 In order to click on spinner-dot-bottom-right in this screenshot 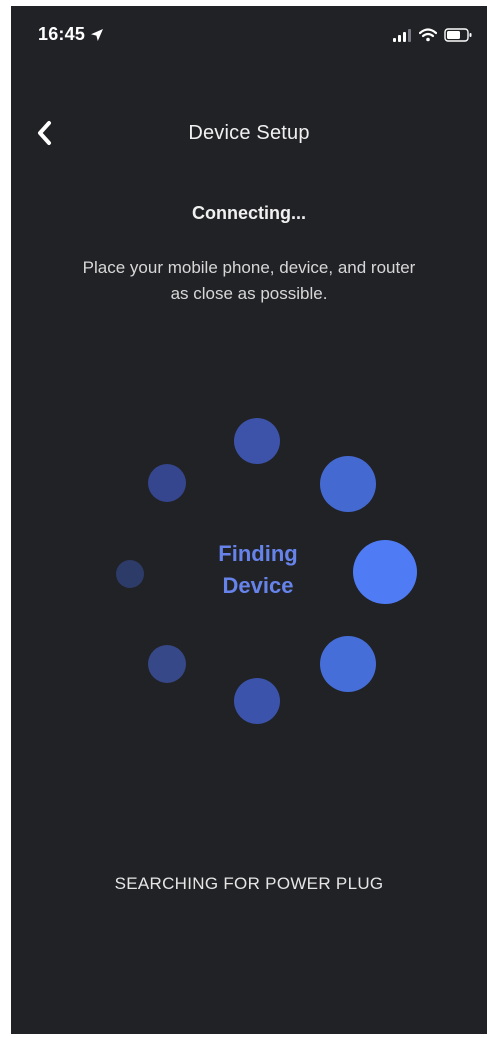, I will do `click(348, 664)`.